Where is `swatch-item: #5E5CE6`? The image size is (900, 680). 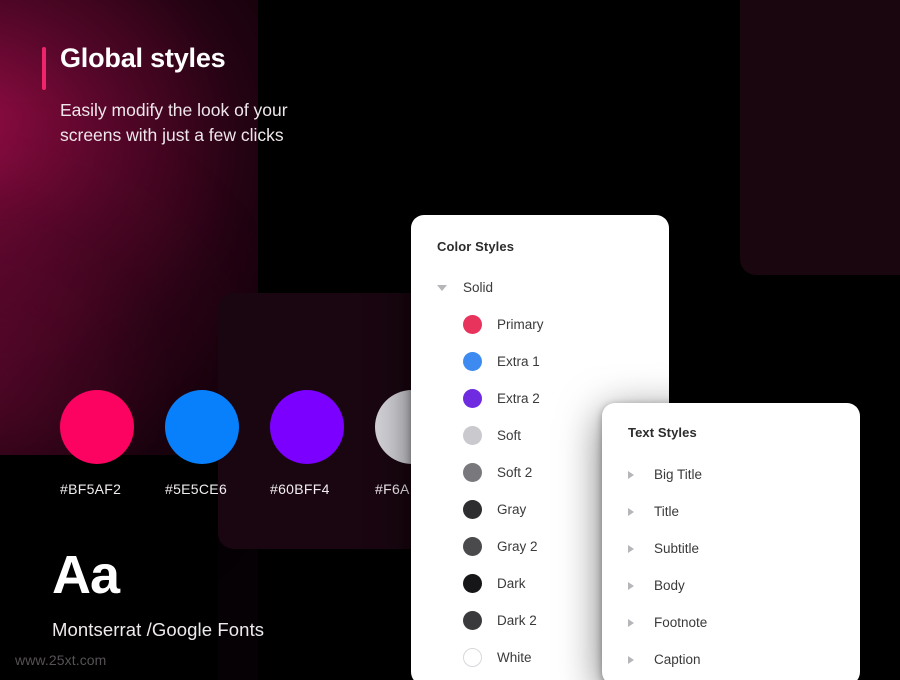 swatch-item: #5E5CE6 is located at coordinates (202, 443).